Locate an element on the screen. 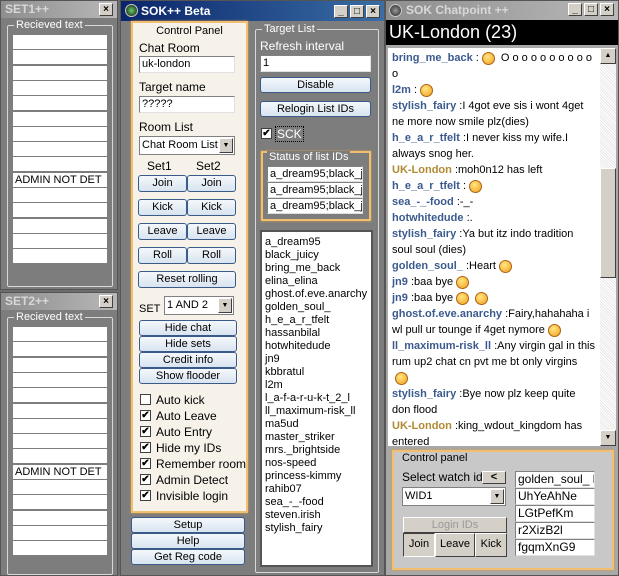 The height and width of the screenshot is (576, 619). set-select: 1 AND 2 ▼ is located at coordinates (199, 305).